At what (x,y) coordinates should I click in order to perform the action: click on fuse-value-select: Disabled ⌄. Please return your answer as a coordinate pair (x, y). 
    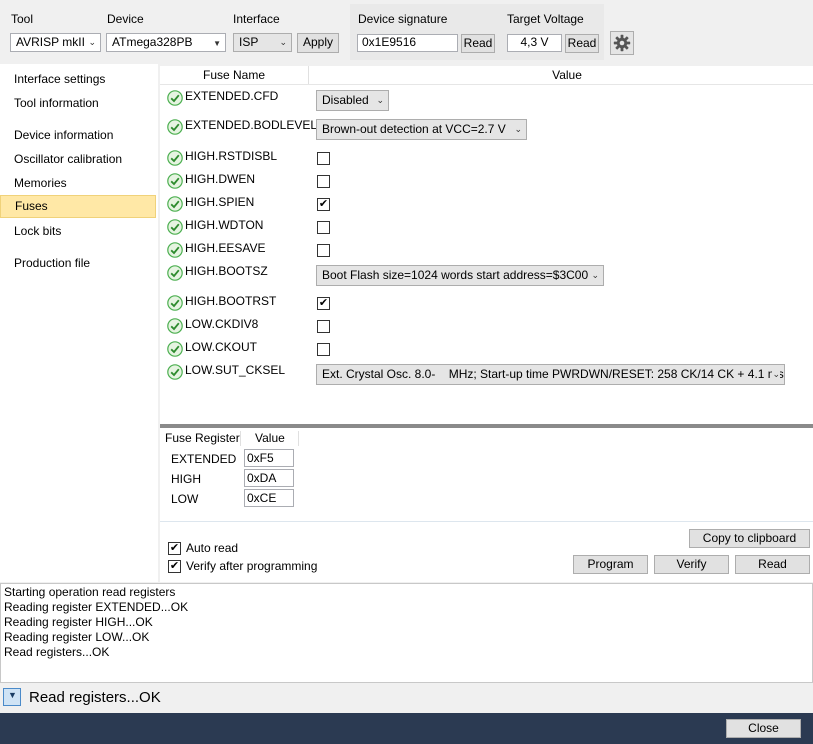
    Looking at the image, I should click on (352, 100).